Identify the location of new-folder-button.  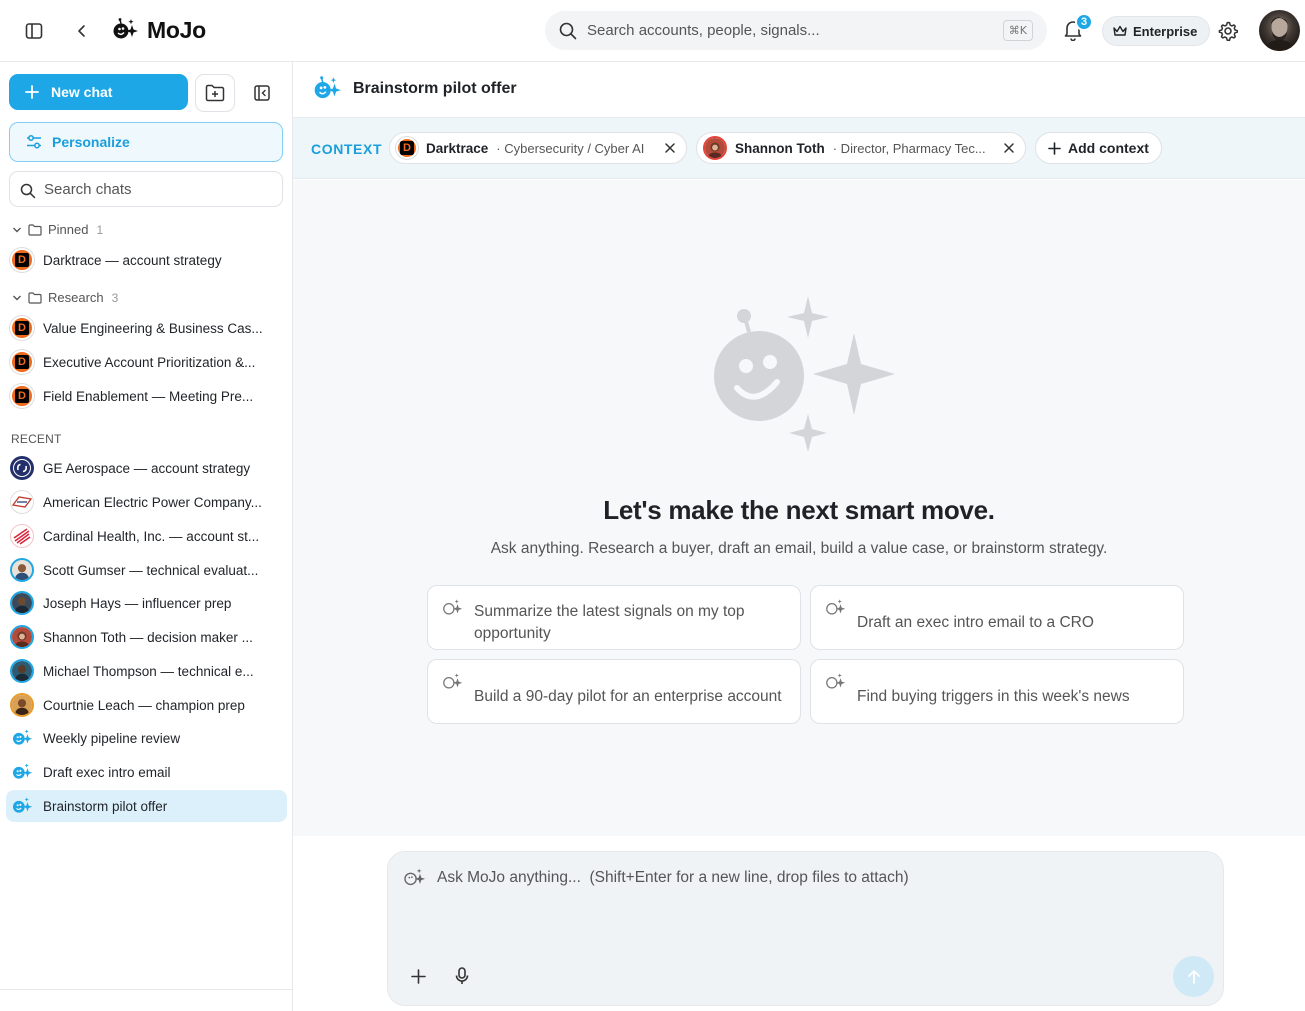
(215, 93).